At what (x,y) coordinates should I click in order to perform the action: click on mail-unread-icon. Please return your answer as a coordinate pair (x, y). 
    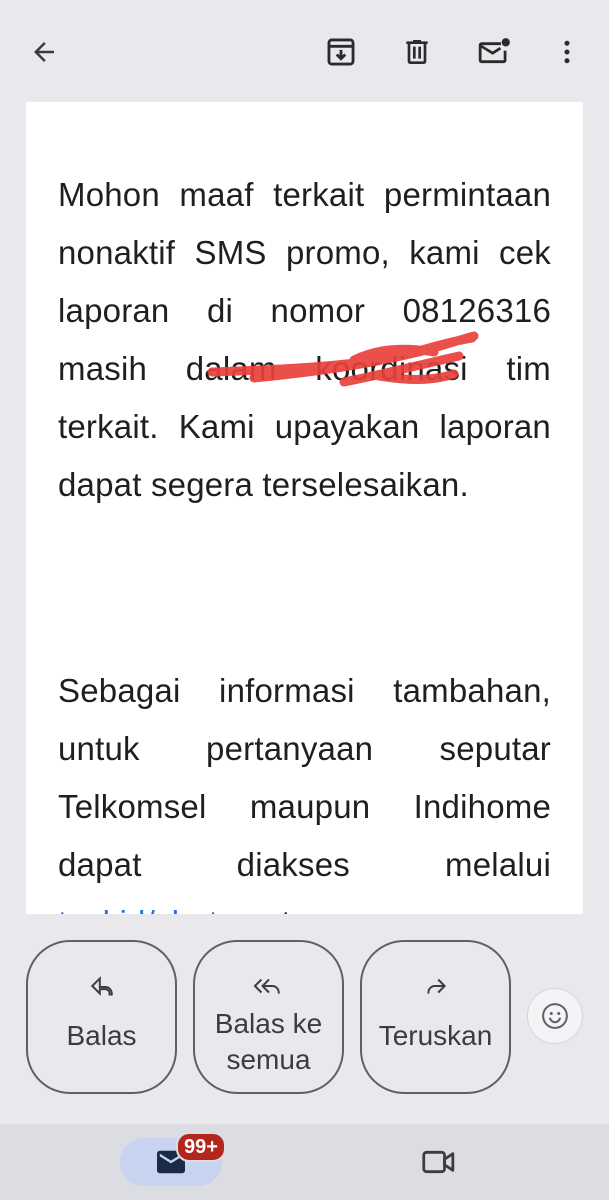
    Looking at the image, I should click on (494, 51).